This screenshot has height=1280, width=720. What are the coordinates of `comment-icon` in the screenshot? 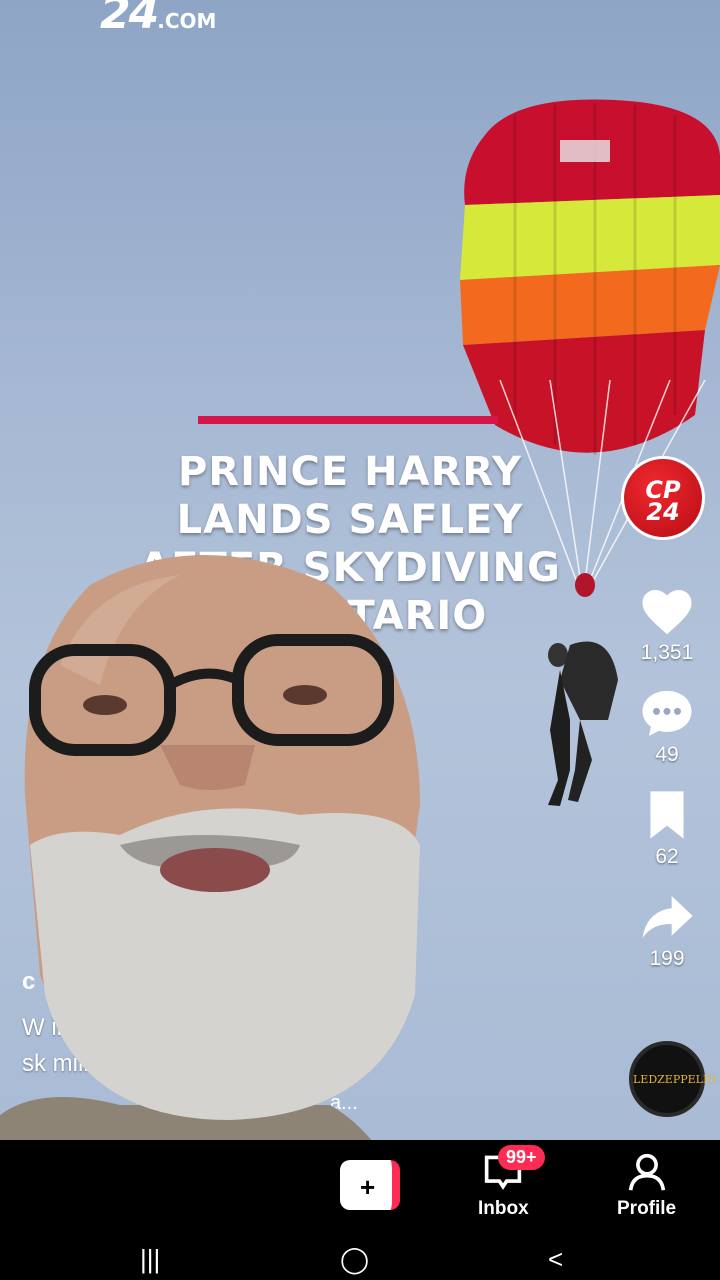 It's located at (667, 713).